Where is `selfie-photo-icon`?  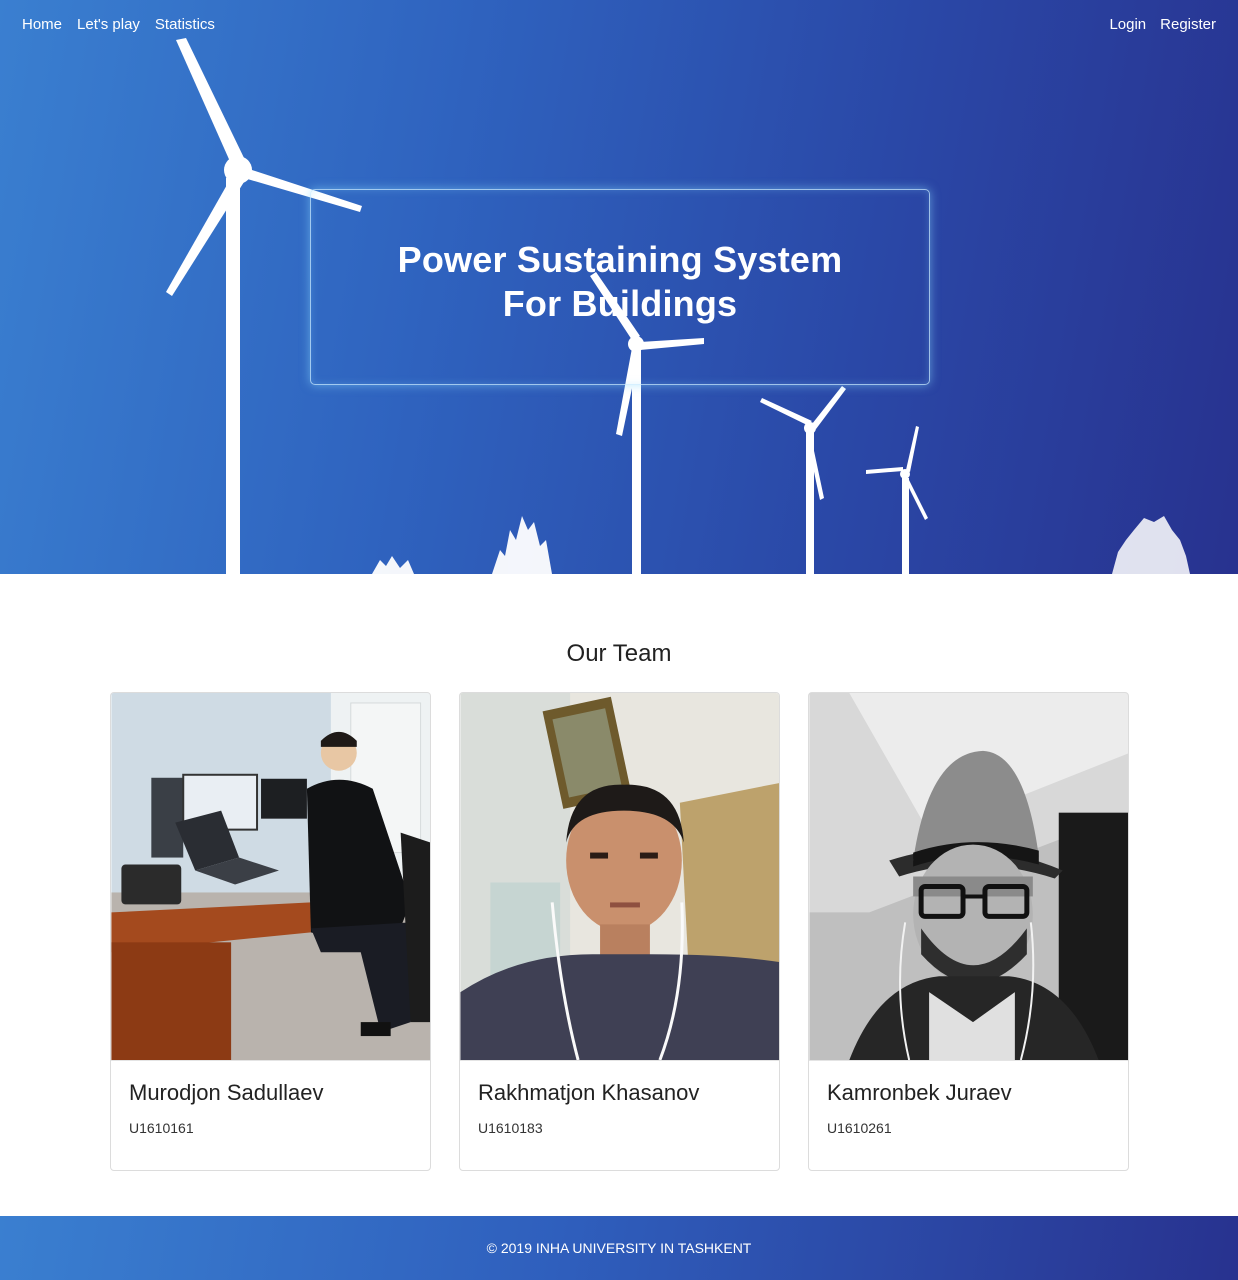 selfie-photo-icon is located at coordinates (619, 877).